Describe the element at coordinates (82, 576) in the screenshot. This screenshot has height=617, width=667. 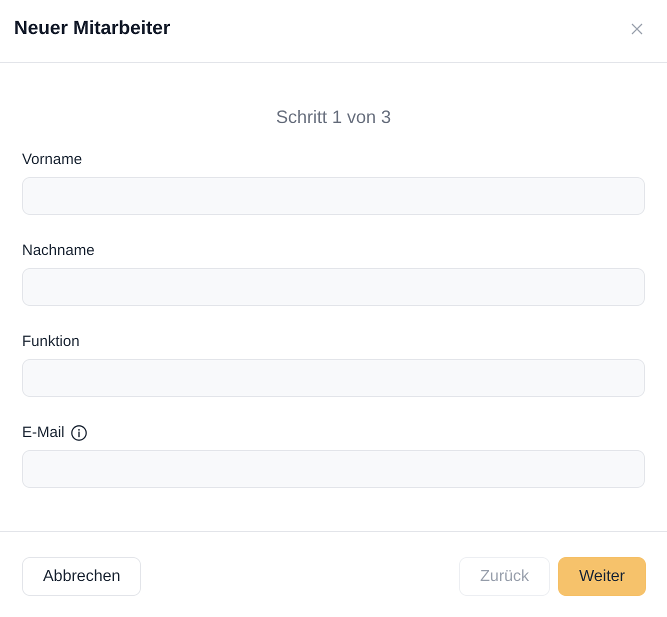
I see `footer-button: Abbrechen` at that location.